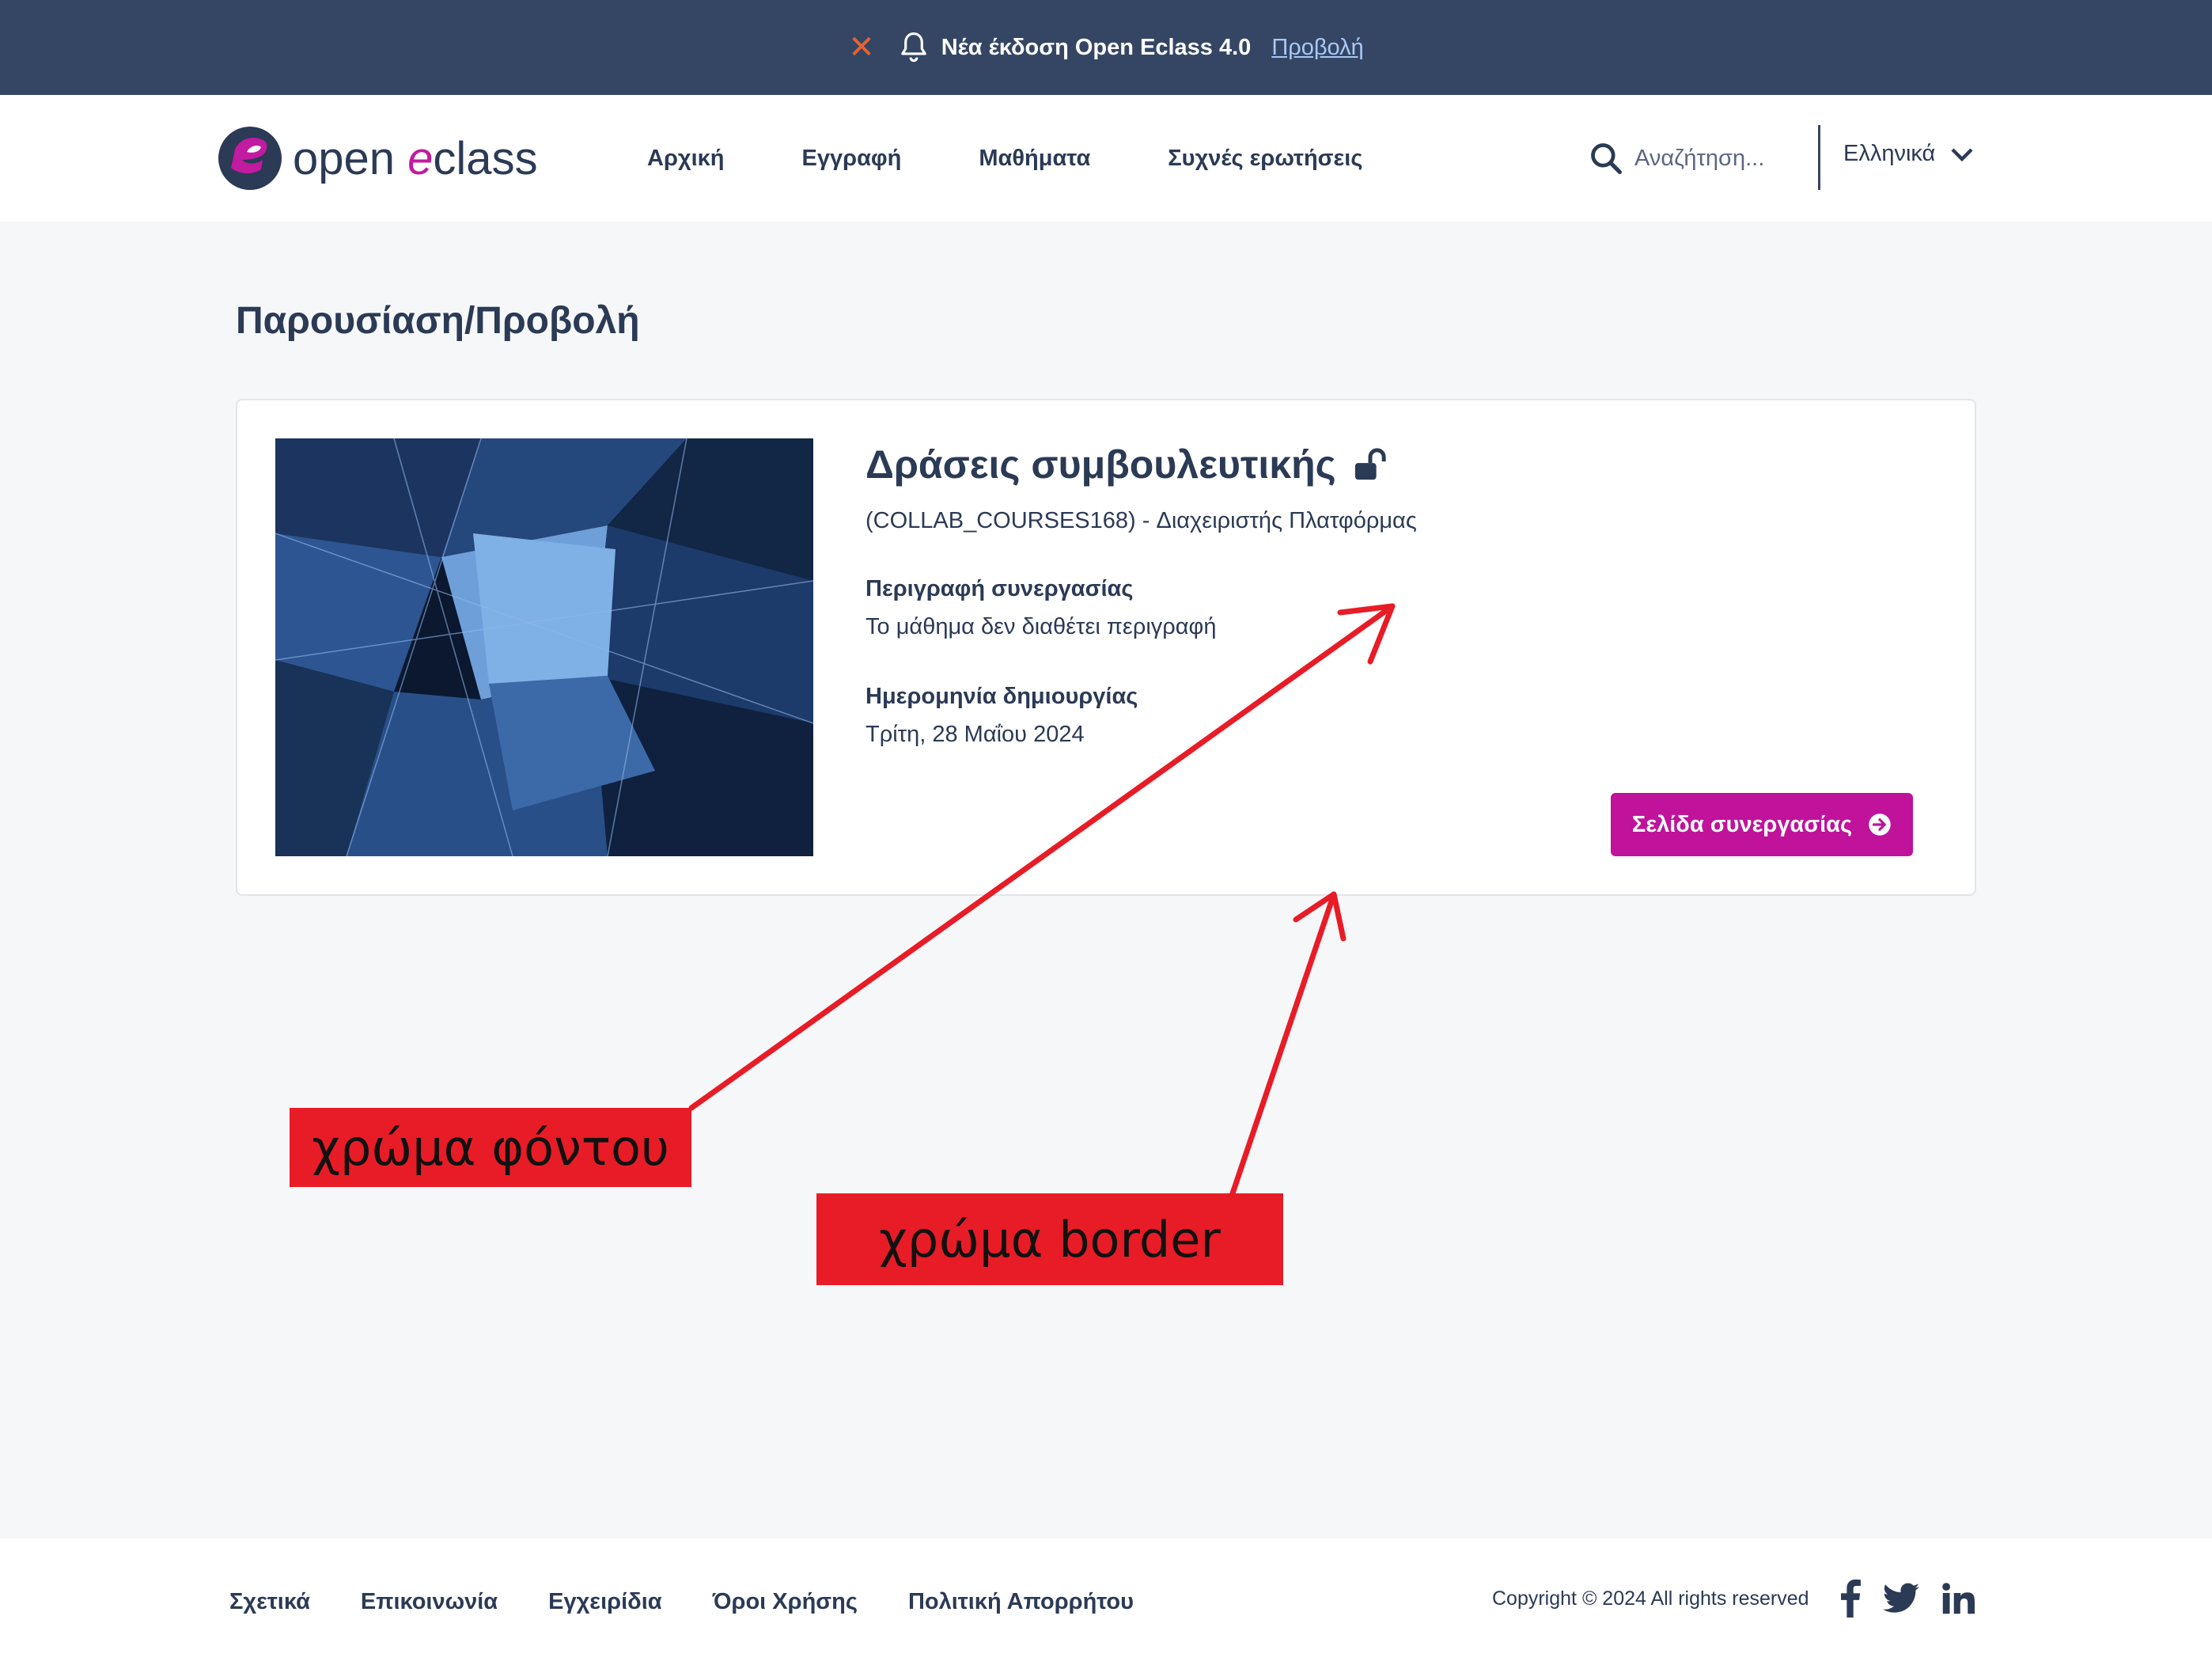  What do you see at coordinates (1049, 1239) in the screenshot?
I see `annotation-border-color: χρώμα border` at bounding box center [1049, 1239].